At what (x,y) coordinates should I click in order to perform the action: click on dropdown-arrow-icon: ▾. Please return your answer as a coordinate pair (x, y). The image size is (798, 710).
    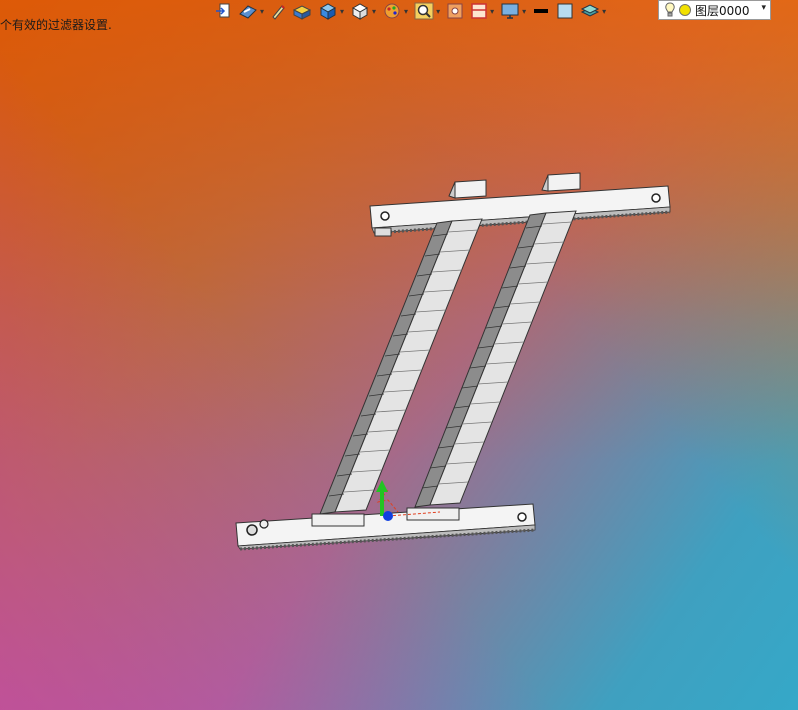
    Looking at the image, I should click on (763, 8).